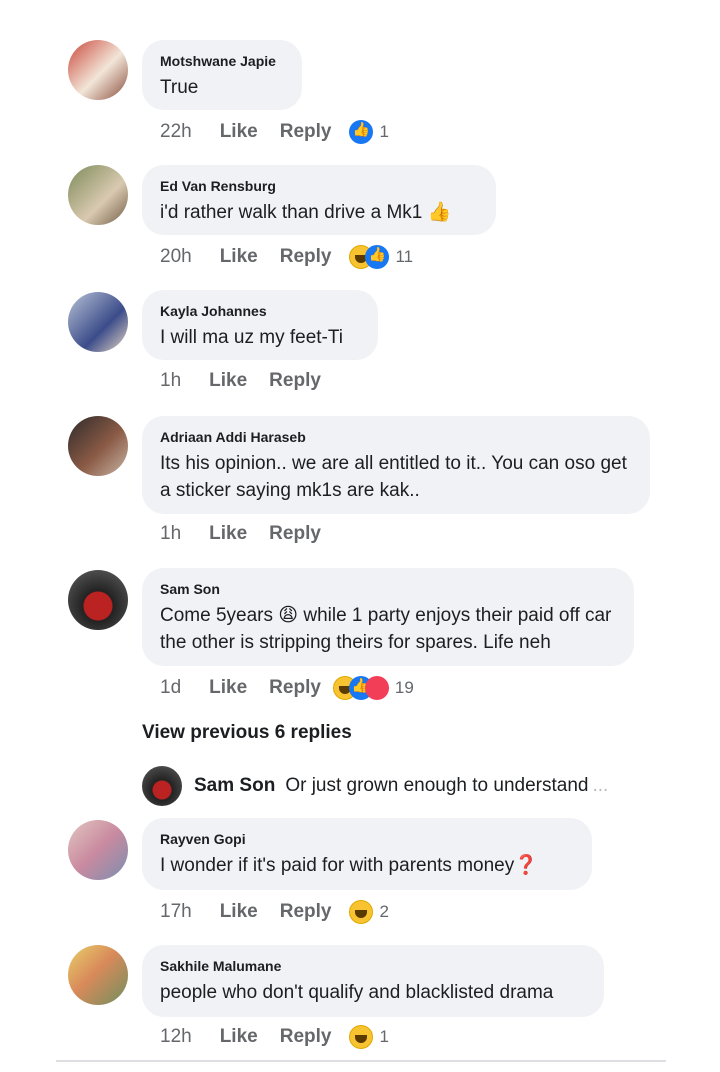 The height and width of the screenshot is (1072, 720). I want to click on reaction-summary: 2, so click(369, 912).